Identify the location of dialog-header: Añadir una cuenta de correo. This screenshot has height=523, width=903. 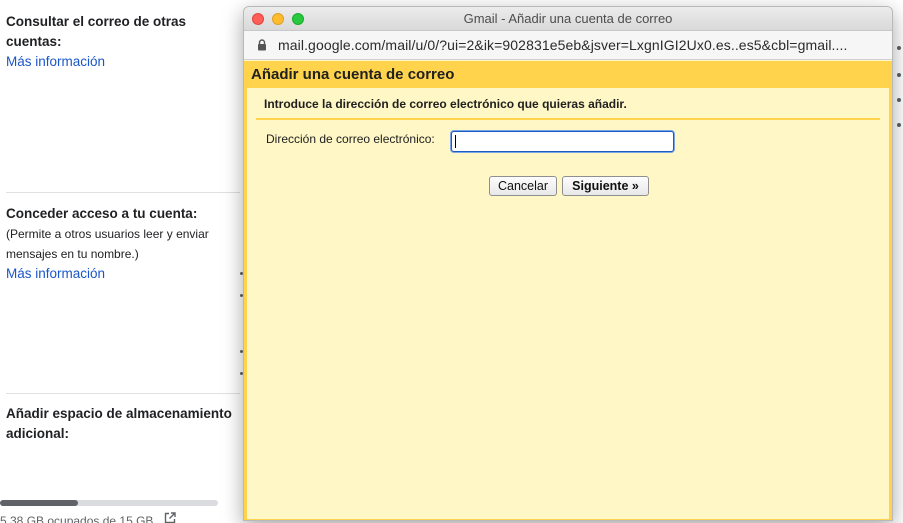
(568, 74).